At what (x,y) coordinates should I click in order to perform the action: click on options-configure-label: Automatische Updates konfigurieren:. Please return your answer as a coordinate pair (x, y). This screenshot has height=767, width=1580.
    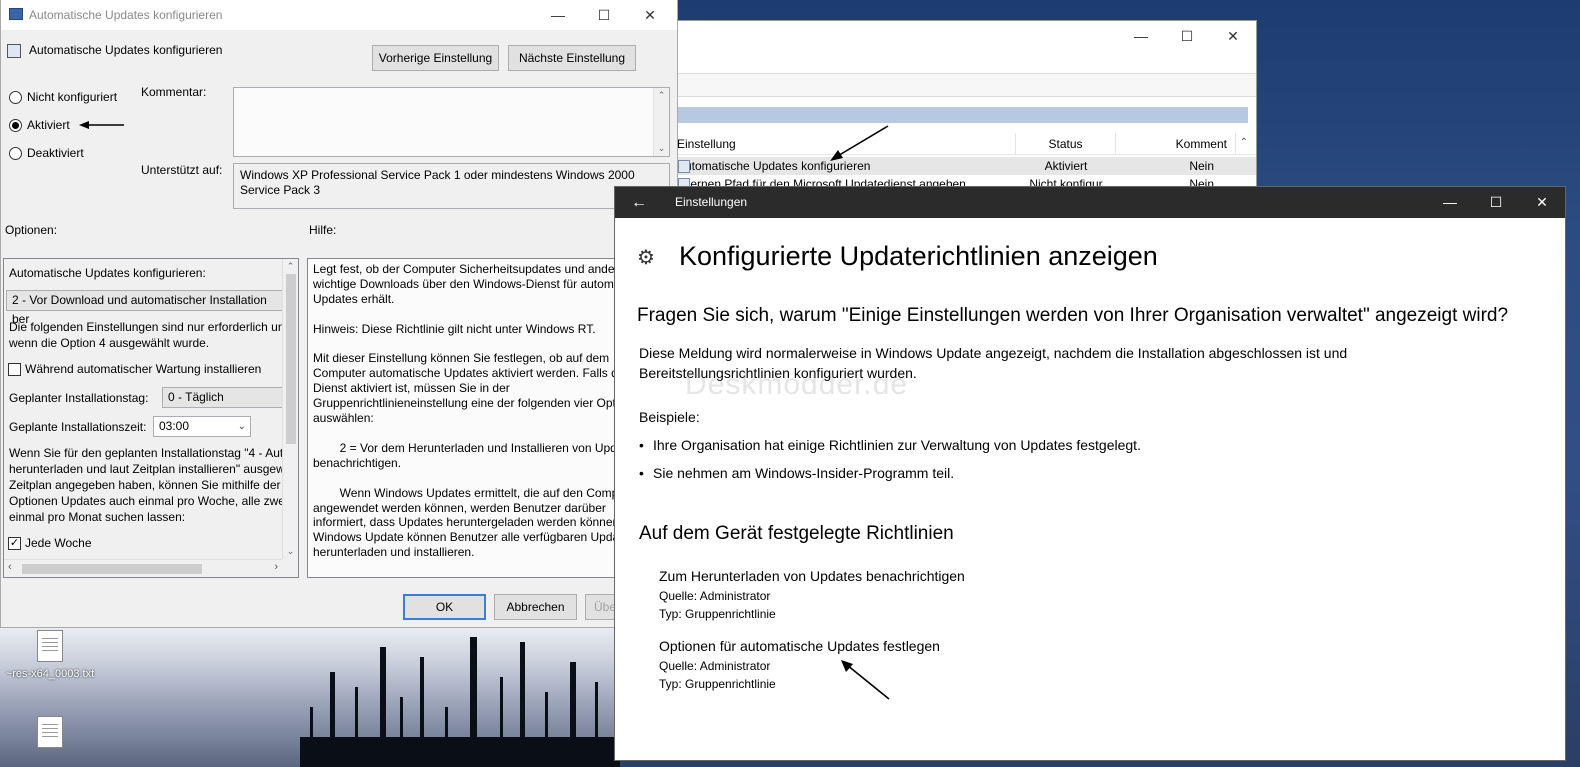
    Looking at the image, I should click on (107, 273).